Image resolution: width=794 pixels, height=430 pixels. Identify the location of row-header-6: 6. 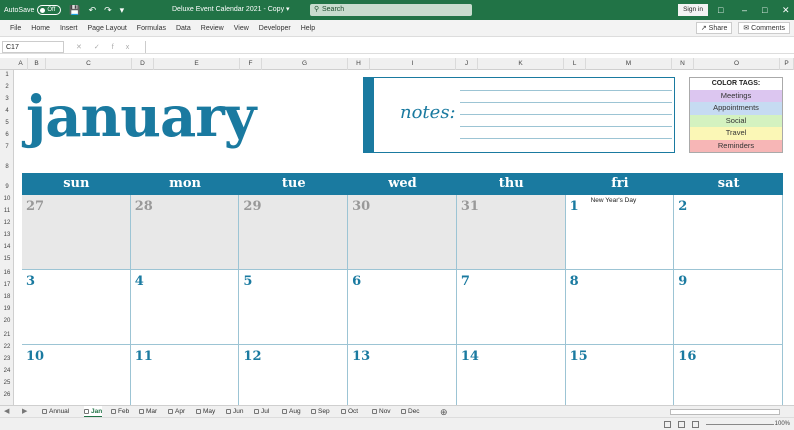
(7, 135).